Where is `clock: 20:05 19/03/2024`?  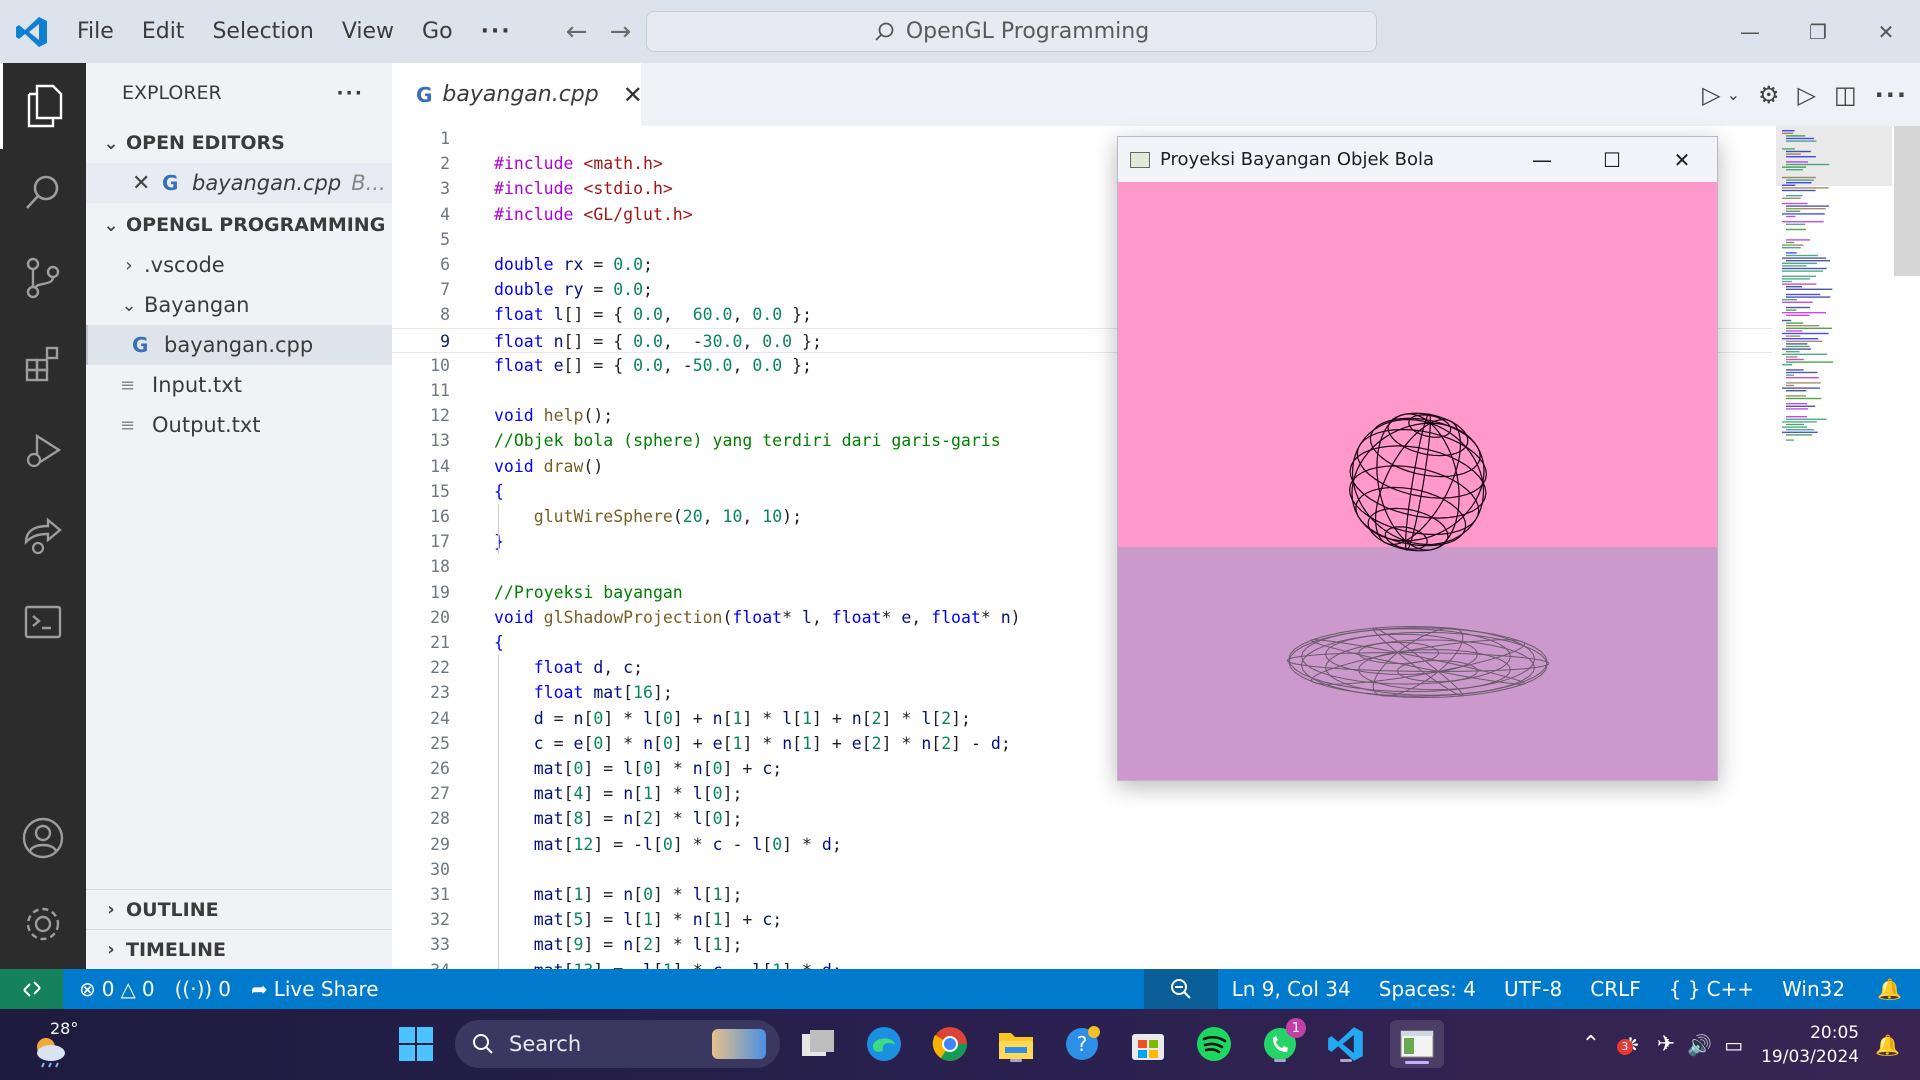 clock: 20:05 19/03/2024 is located at coordinates (1810, 1045).